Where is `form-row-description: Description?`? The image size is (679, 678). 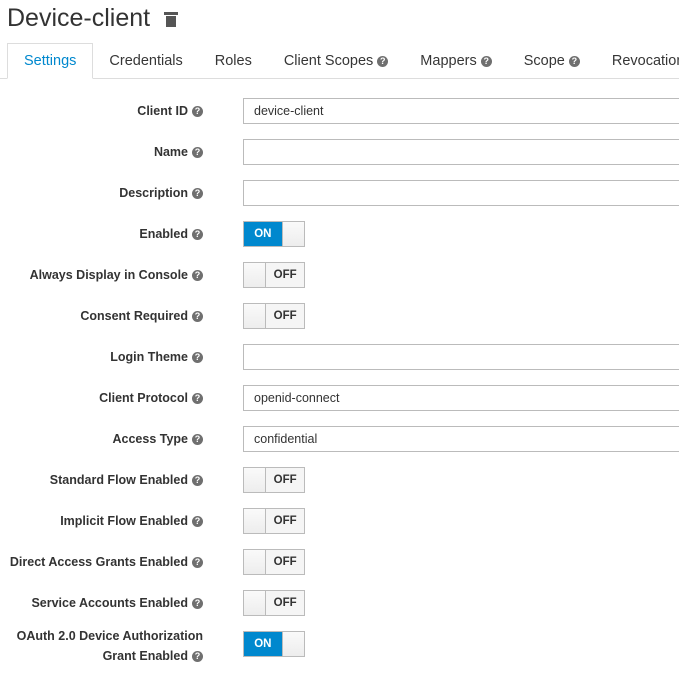
form-row-description: Description? is located at coordinates (339, 193).